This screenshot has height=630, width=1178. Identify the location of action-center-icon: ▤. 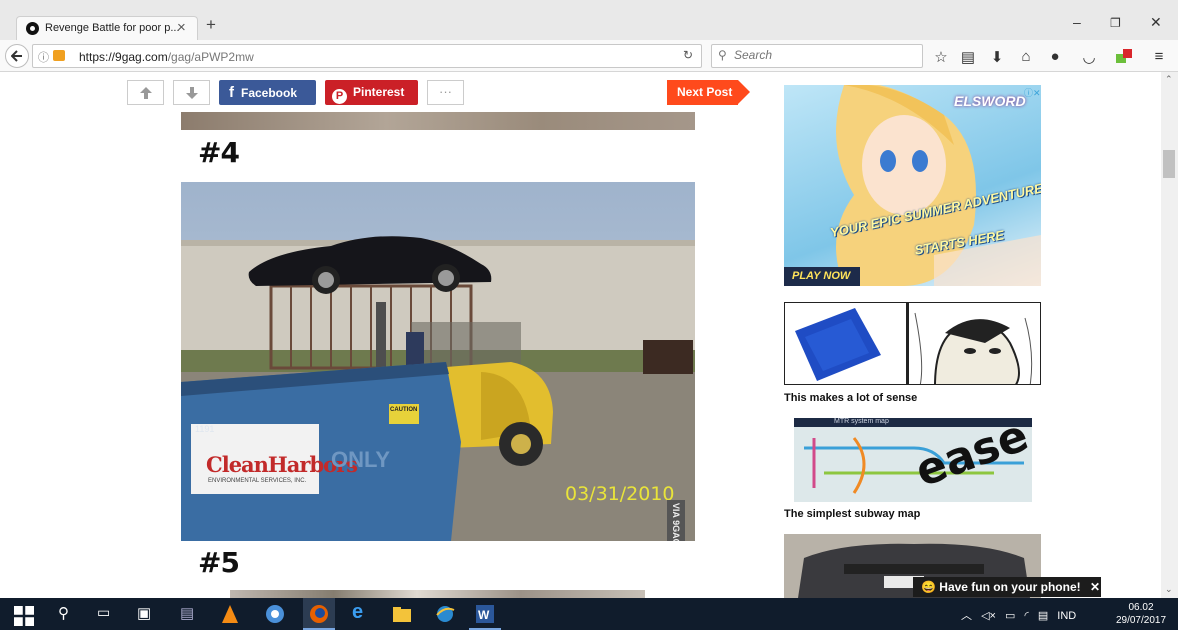
(1043, 616).